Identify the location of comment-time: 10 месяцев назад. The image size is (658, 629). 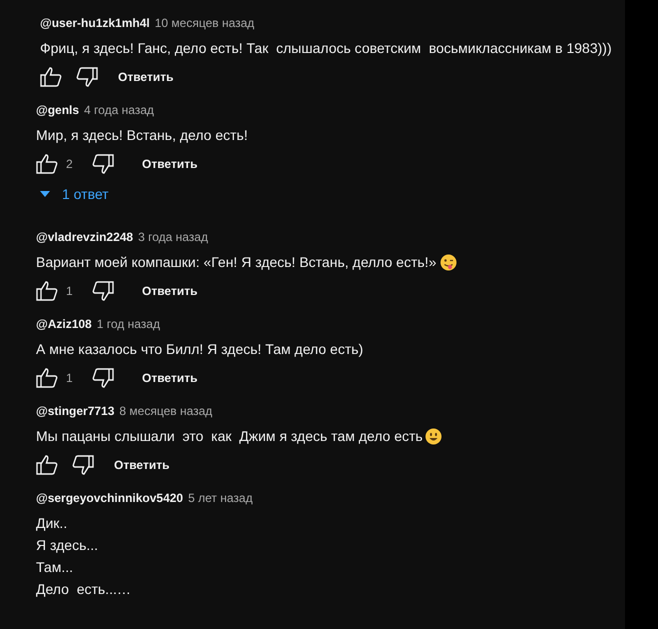
(204, 23).